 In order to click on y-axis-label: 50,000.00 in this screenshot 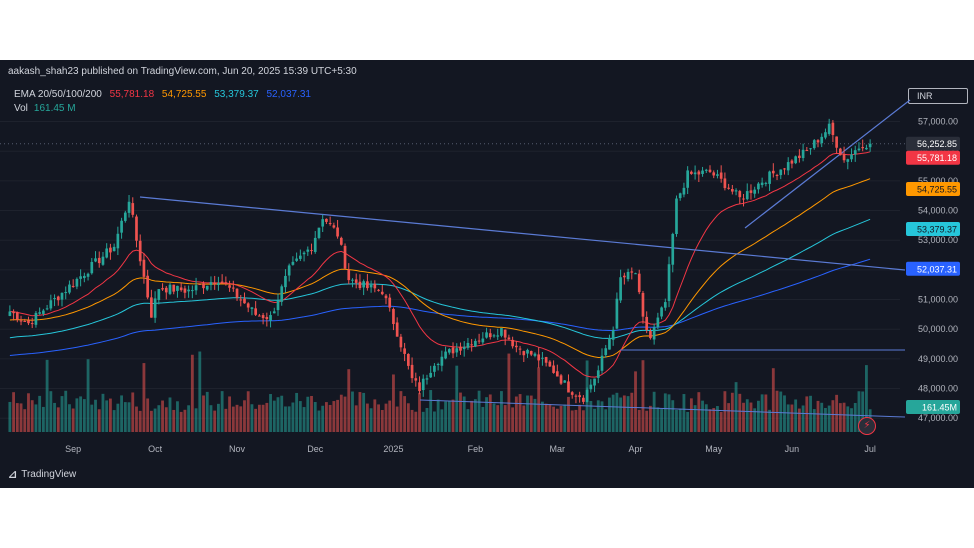, I will do `click(938, 329)`.